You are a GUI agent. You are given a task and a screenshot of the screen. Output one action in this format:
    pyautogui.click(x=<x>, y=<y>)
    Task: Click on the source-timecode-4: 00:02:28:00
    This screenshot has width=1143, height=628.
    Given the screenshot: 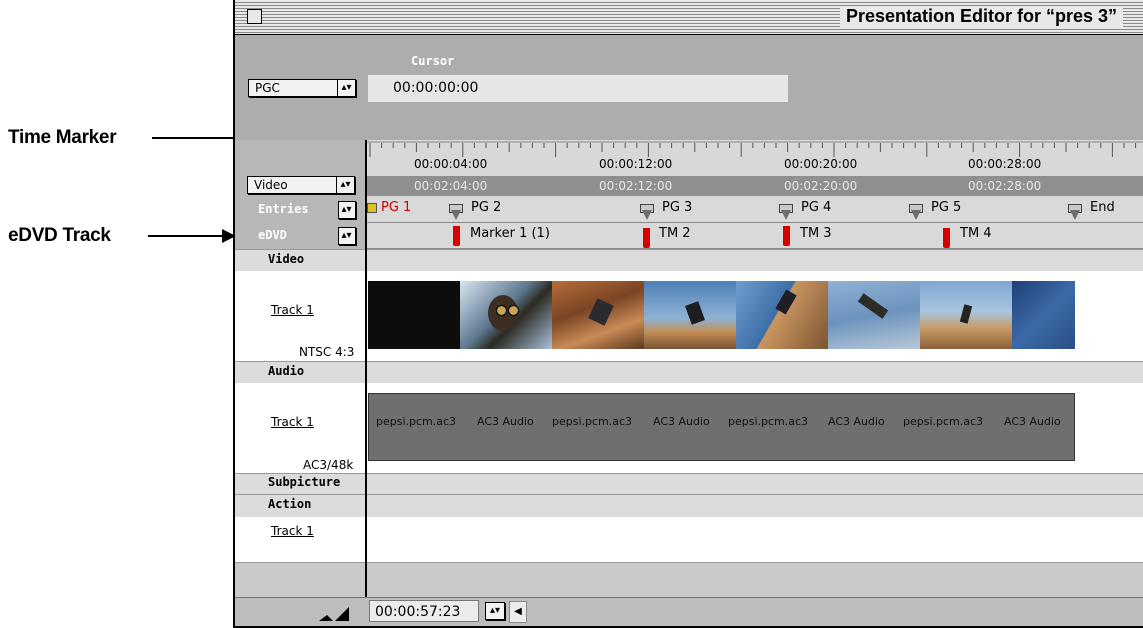 What is the action you would take?
    pyautogui.click(x=1005, y=186)
    